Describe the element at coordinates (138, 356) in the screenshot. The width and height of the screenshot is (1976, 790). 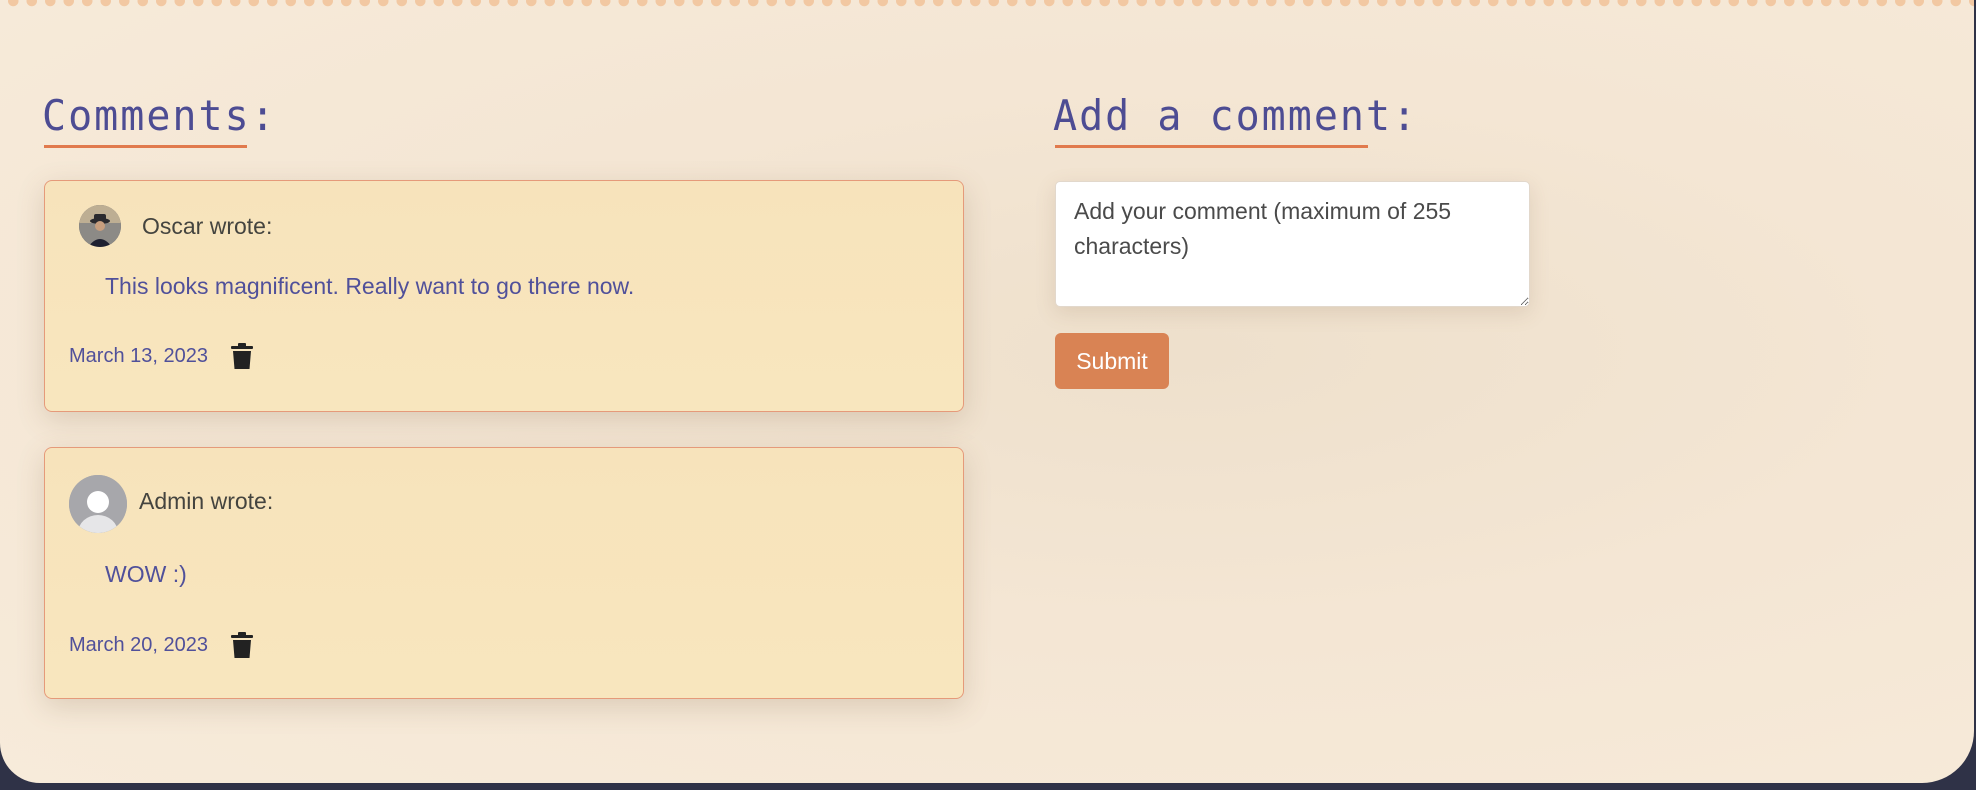
I see `comment-date: March 13, 2023` at that location.